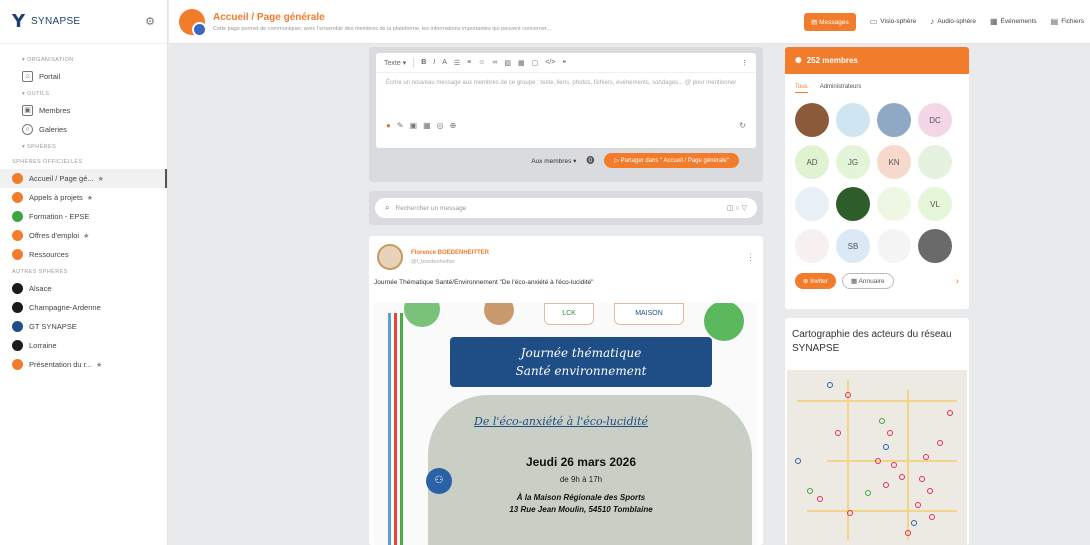 The image size is (1090, 545). I want to click on directory-button: ▦ Annuaire, so click(867, 281).